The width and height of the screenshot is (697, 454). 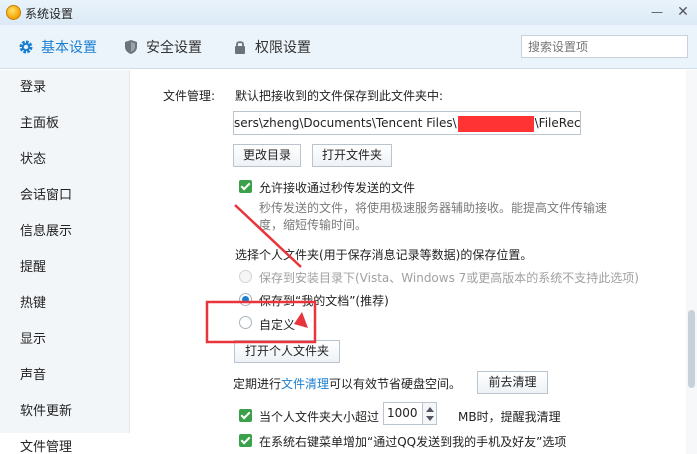 I want to click on section-label: 文件管理:, so click(x=189, y=96).